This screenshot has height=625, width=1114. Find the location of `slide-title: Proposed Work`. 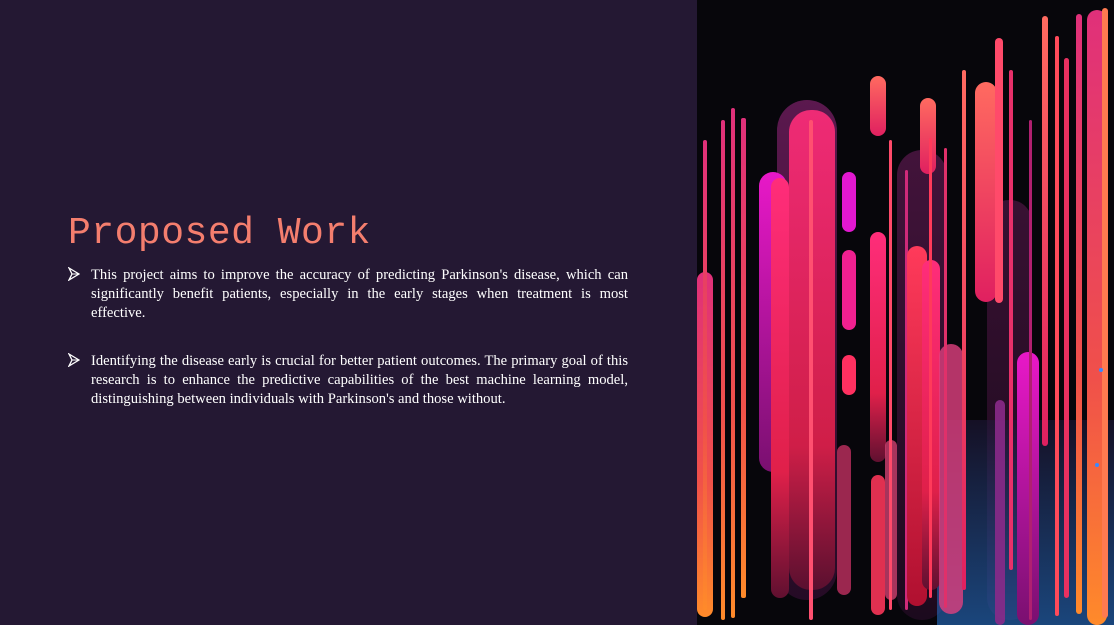

slide-title: Proposed Work is located at coordinates (219, 233).